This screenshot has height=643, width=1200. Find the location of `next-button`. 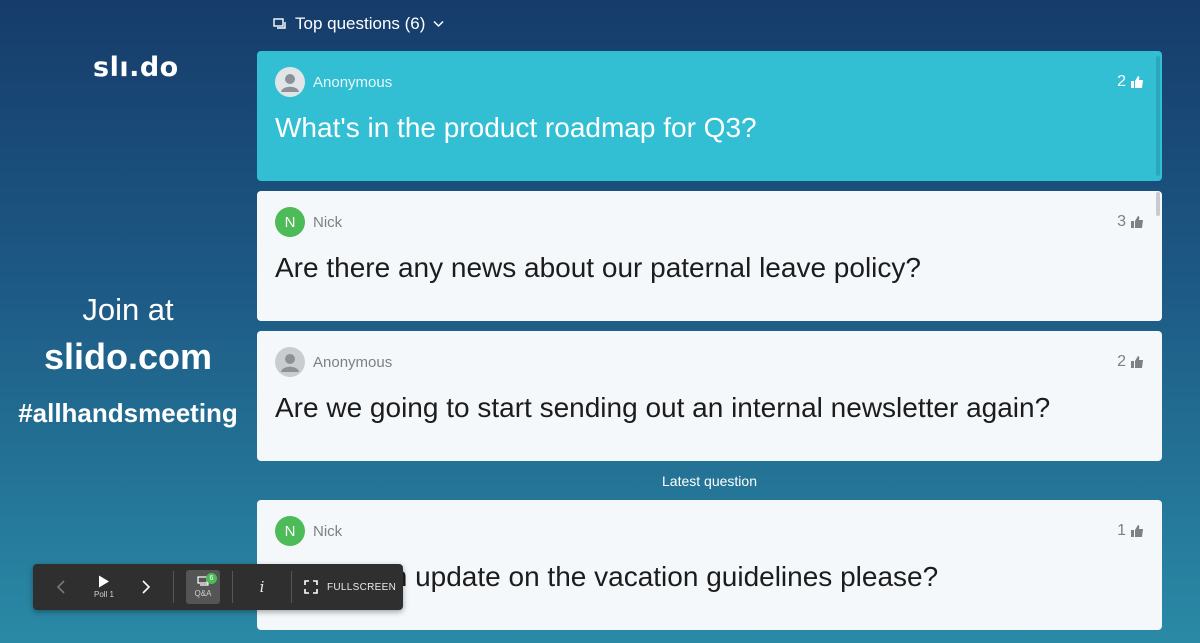

next-button is located at coordinates (146, 587).